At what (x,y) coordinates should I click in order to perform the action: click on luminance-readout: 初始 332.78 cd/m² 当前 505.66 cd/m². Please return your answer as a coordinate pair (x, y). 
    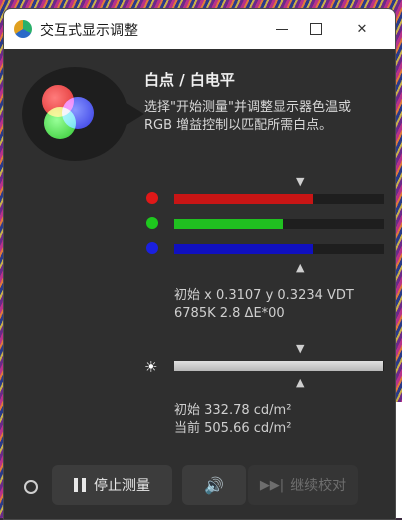
    Looking at the image, I should click on (232, 420).